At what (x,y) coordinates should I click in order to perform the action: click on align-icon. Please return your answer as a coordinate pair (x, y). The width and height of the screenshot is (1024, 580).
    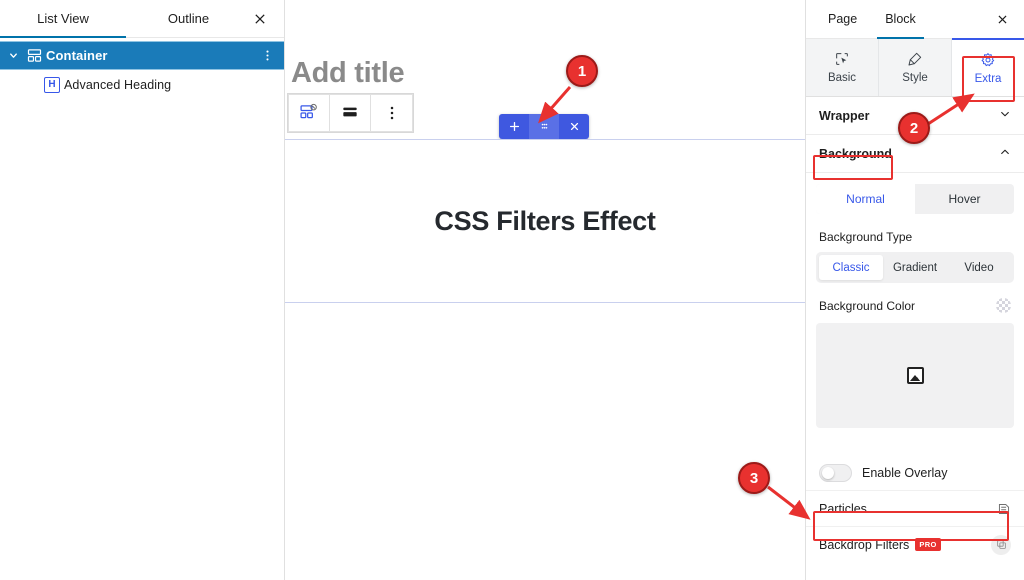
    Looking at the image, I should click on (350, 112).